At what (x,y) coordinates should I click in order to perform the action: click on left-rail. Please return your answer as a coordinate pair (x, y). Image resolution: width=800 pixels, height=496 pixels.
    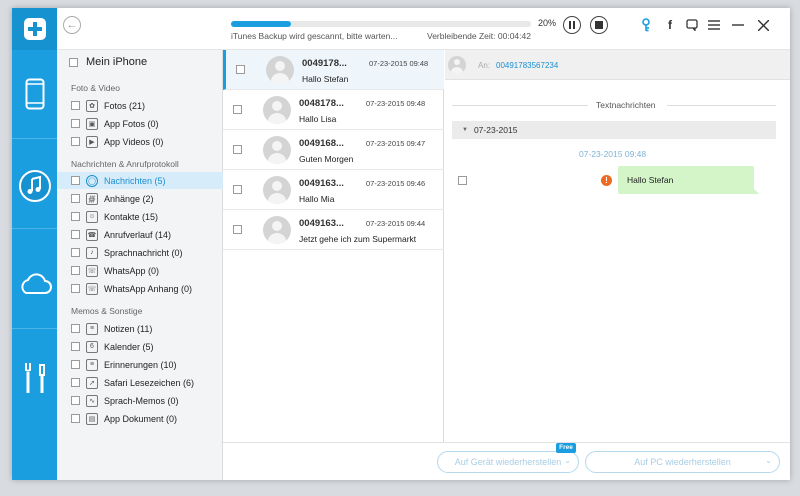
    Looking at the image, I should click on (34, 244).